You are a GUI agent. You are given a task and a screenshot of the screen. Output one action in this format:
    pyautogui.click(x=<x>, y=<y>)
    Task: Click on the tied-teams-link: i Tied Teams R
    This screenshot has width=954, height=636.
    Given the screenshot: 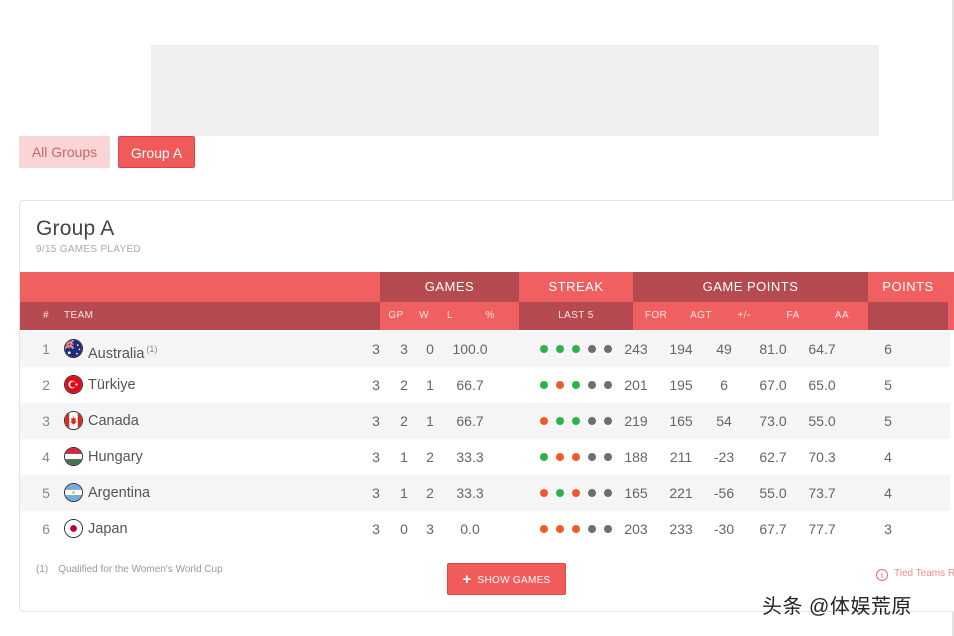 What is the action you would take?
    pyautogui.click(x=915, y=574)
    